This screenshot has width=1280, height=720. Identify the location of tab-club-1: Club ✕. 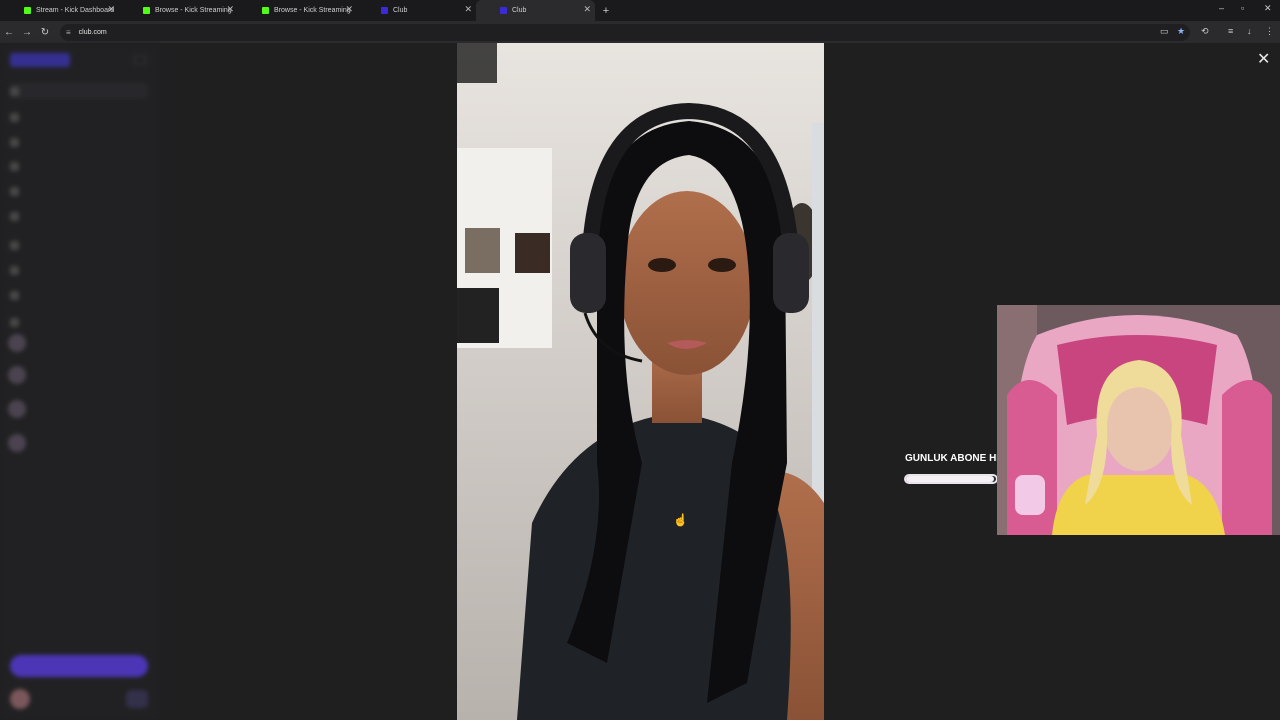
(416, 10).